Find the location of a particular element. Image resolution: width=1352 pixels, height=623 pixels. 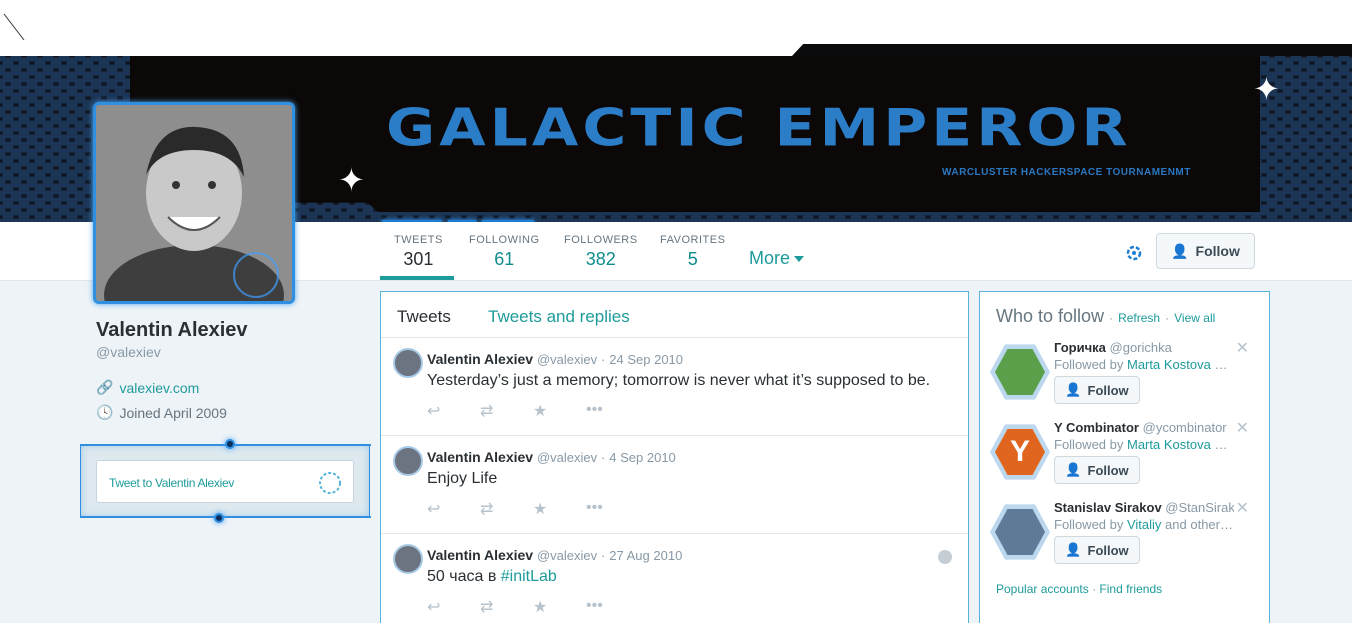

tweet-header: Valentin Alexiev @valexiev · 4 Sep 2010 is located at coordinates (551, 457).